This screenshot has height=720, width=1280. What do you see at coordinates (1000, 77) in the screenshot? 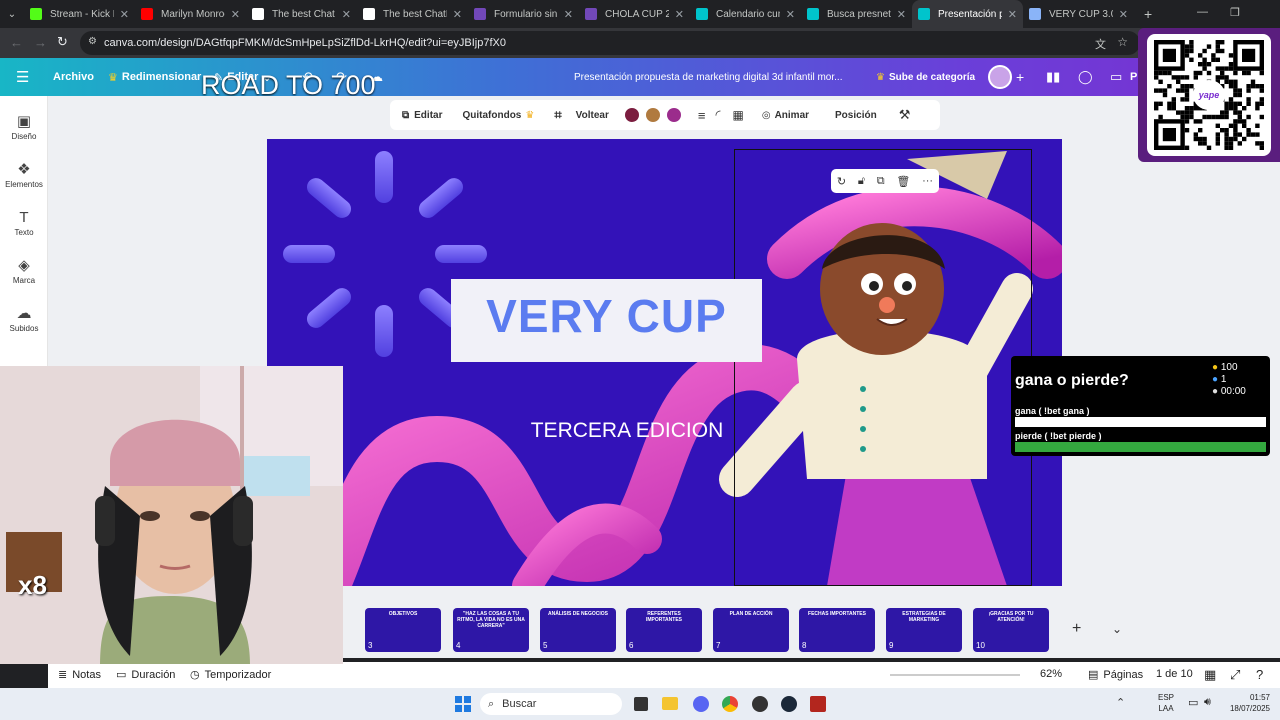
I see `user-avatar` at bounding box center [1000, 77].